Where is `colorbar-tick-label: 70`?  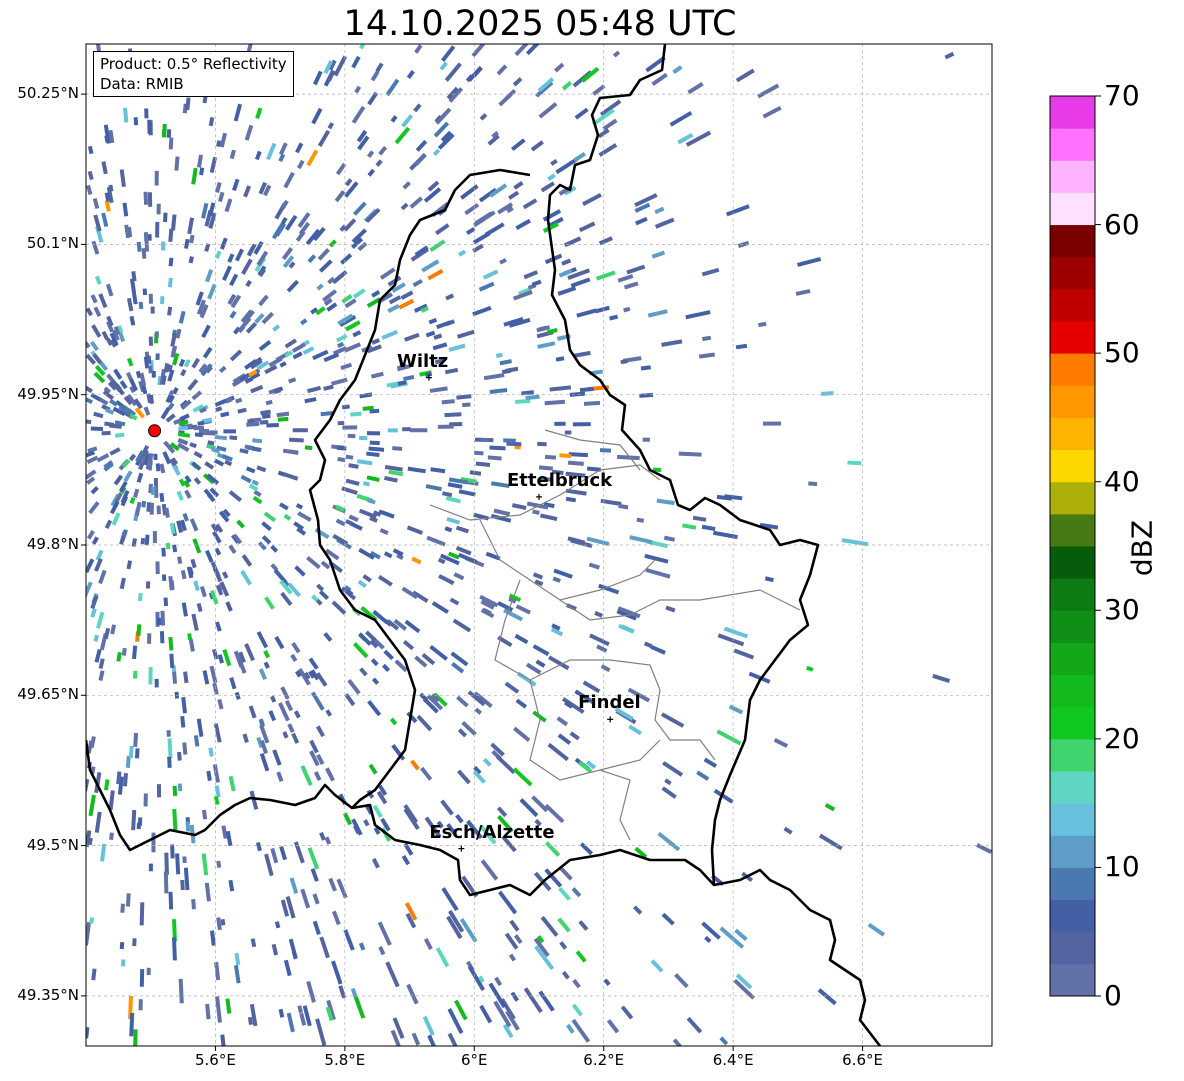 colorbar-tick-label: 70 is located at coordinates (1122, 95).